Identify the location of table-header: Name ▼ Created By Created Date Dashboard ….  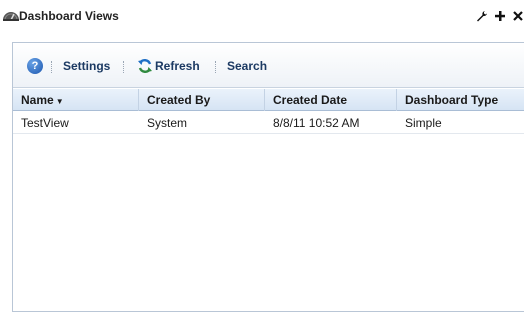
(268, 100).